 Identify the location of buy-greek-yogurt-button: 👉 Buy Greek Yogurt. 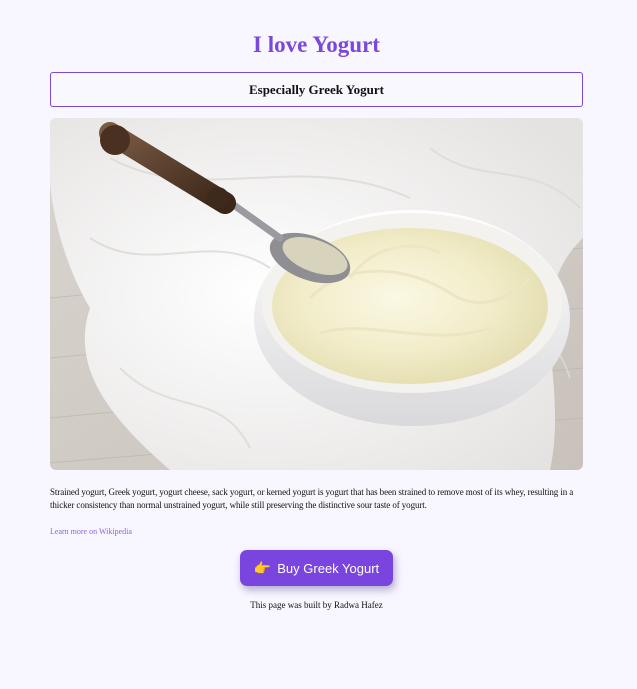
(316, 568).